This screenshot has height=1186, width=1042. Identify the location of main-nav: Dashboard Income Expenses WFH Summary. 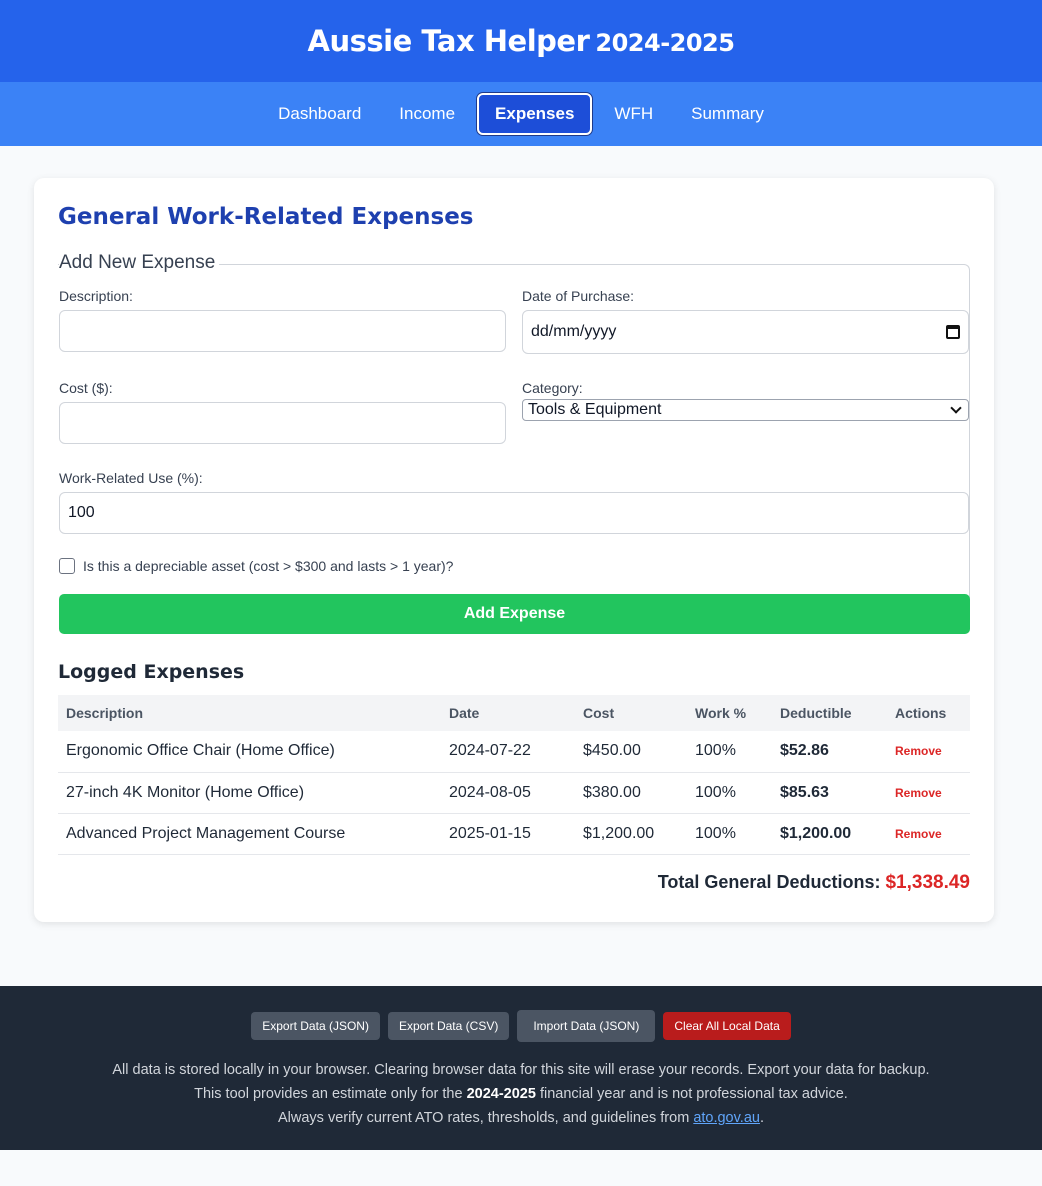
(521, 114).